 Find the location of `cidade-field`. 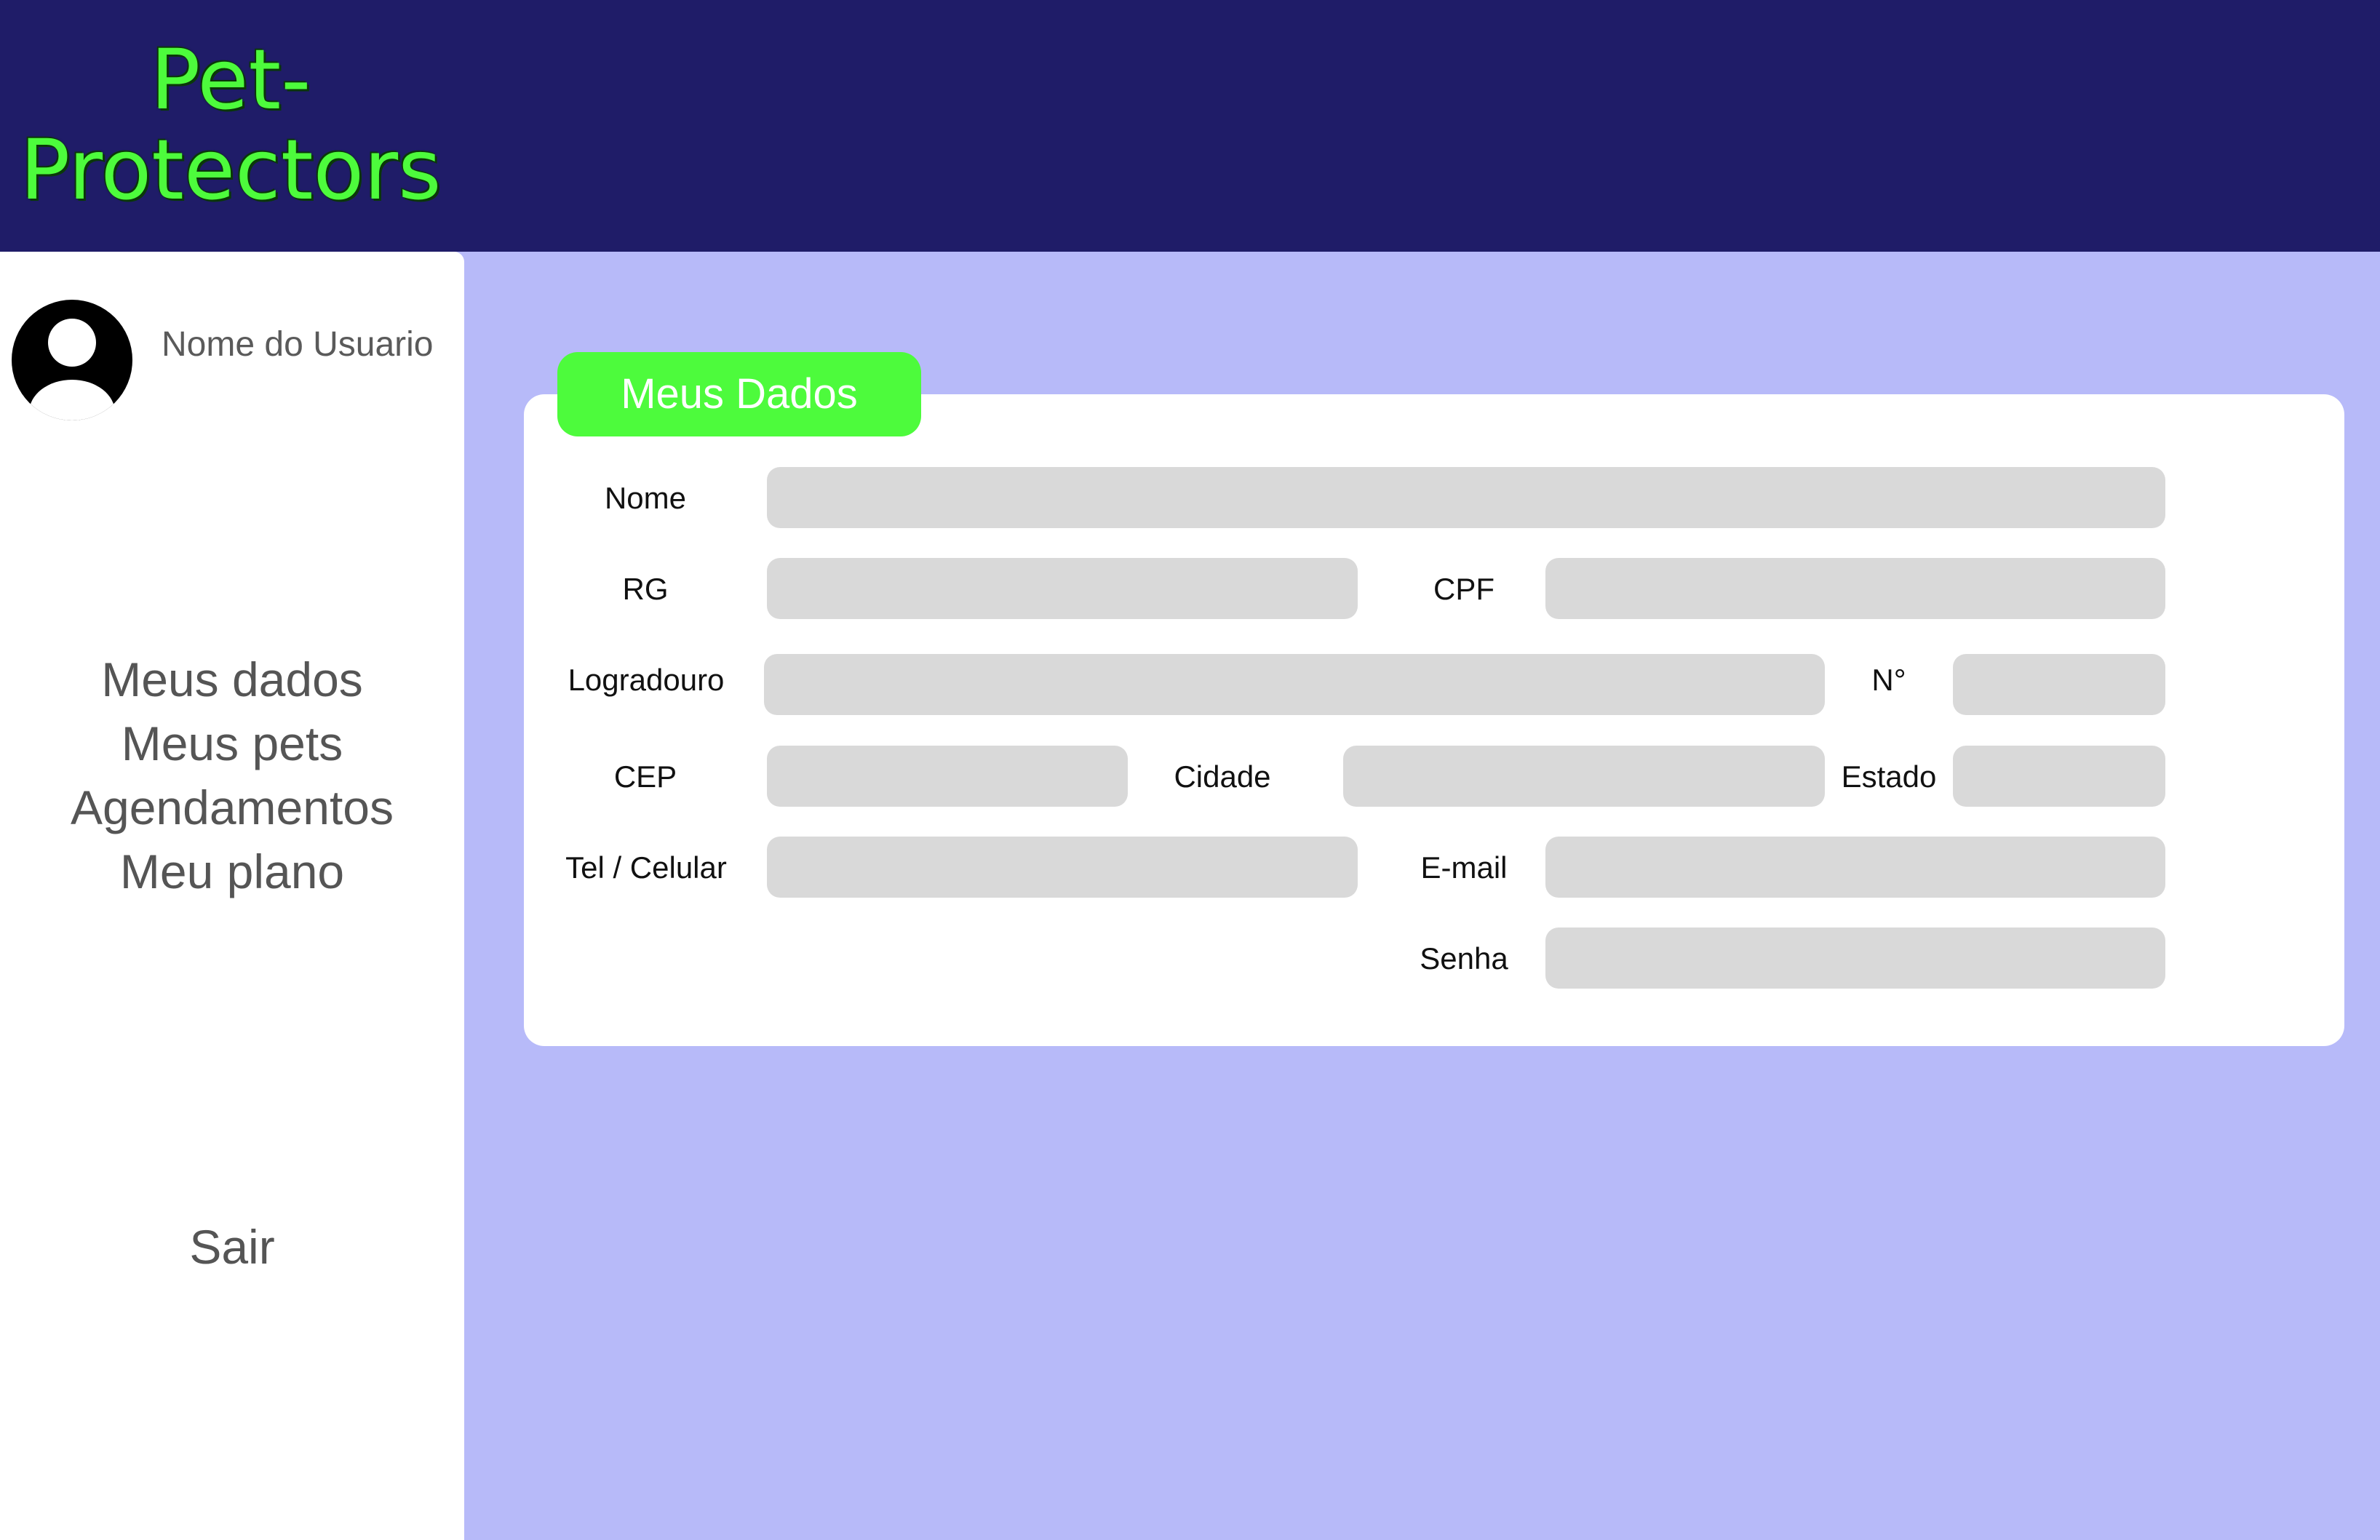

cidade-field is located at coordinates (1584, 777).